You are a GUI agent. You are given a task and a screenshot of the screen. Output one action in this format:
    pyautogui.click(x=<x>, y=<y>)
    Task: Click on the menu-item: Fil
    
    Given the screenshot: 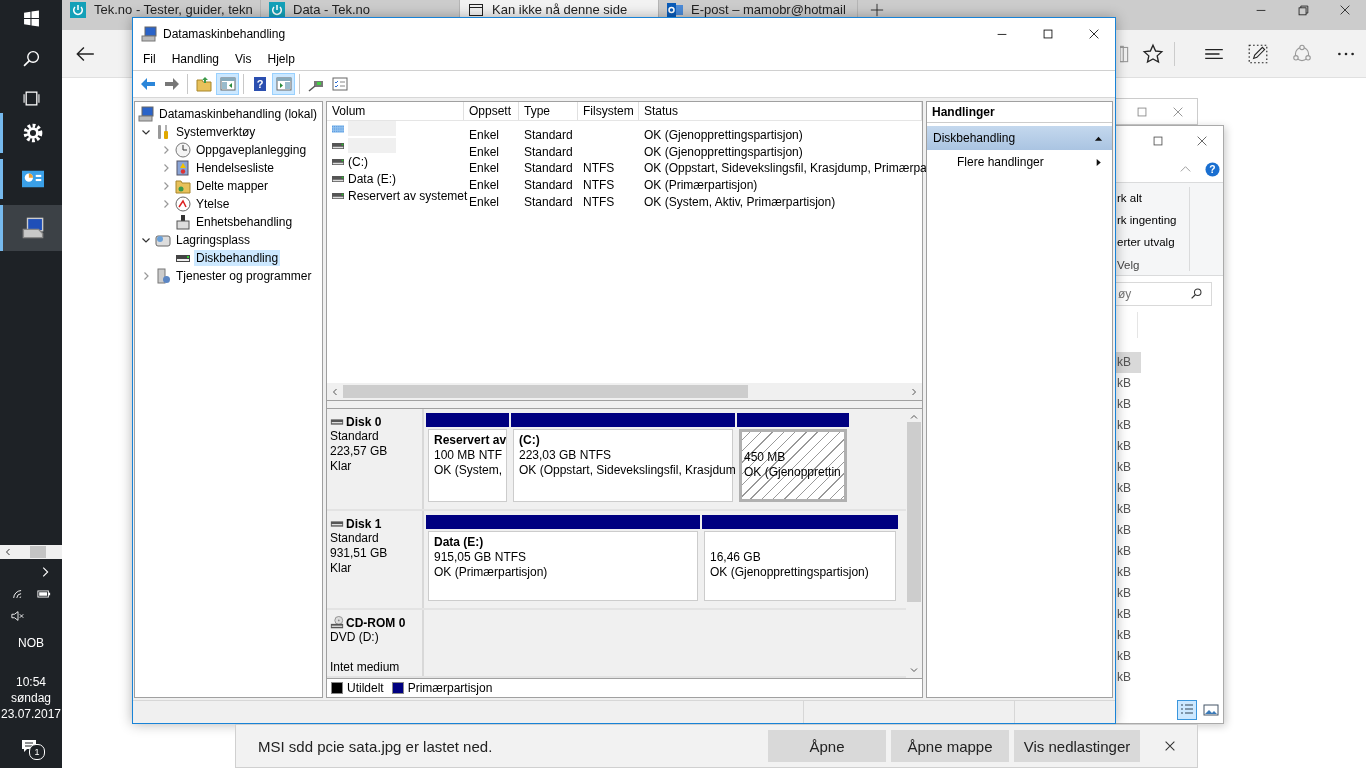 What is the action you would take?
    pyautogui.click(x=149, y=59)
    